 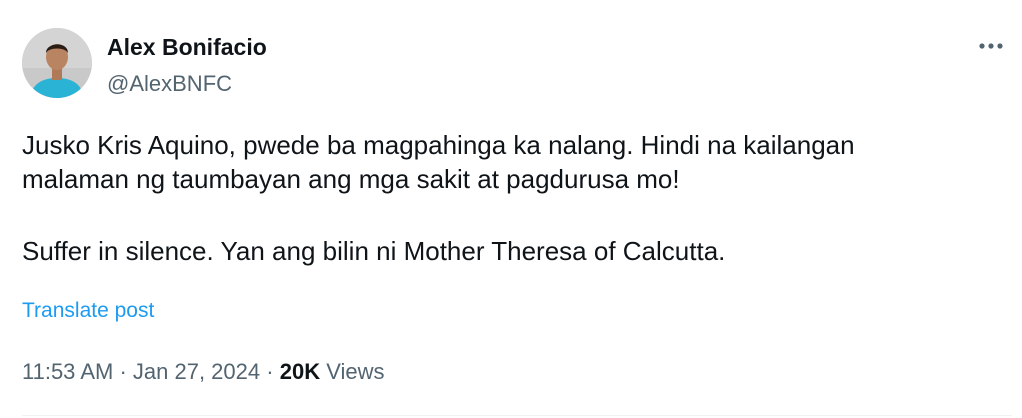 I want to click on author-name: Alex Bonifacio, so click(x=187, y=47).